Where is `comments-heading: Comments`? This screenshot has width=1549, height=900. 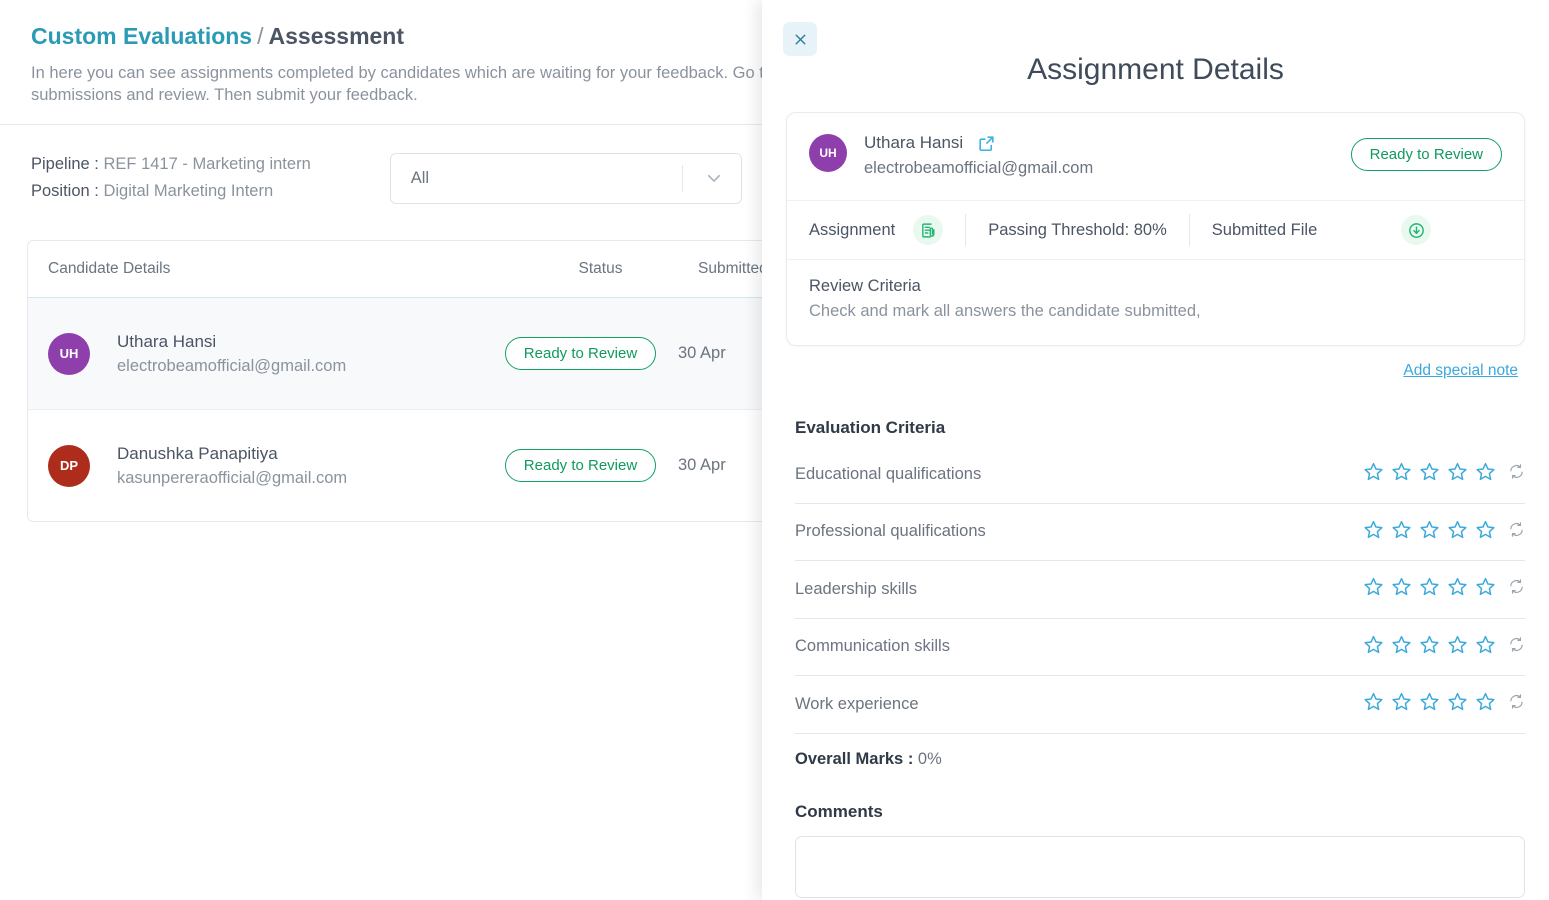
comments-heading: Comments is located at coordinates (839, 811).